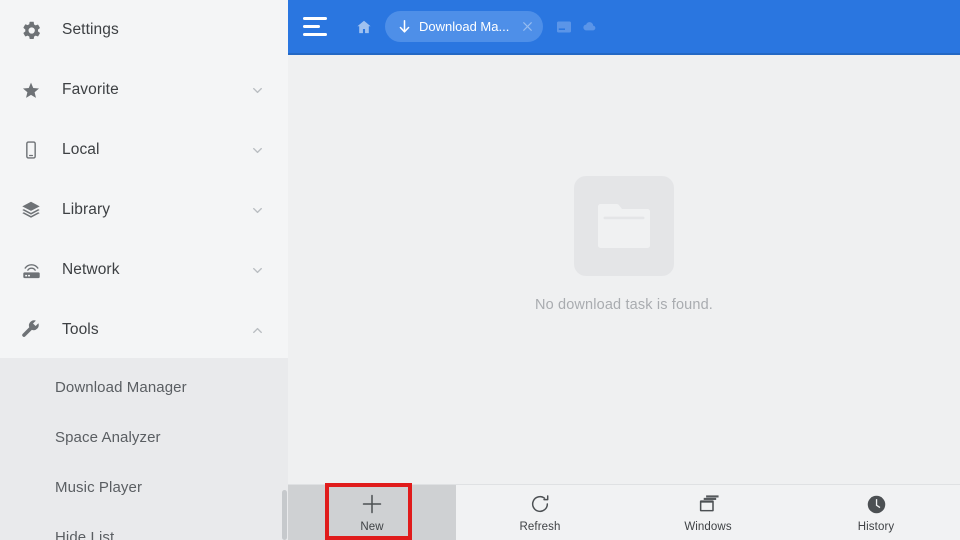 This screenshot has width=960, height=540. I want to click on home-icon, so click(364, 27).